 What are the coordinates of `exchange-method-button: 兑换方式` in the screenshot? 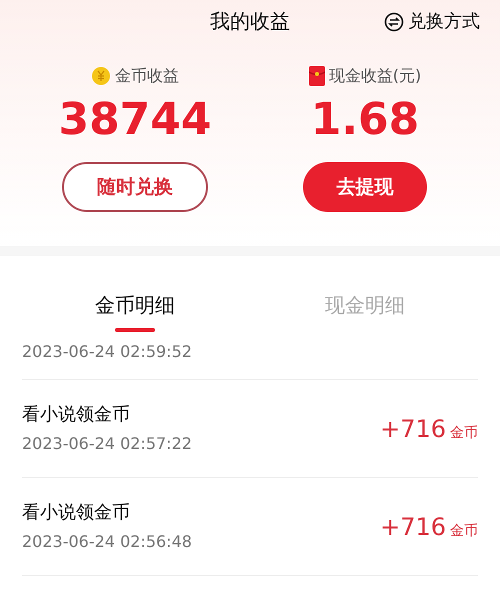 It's located at (432, 21).